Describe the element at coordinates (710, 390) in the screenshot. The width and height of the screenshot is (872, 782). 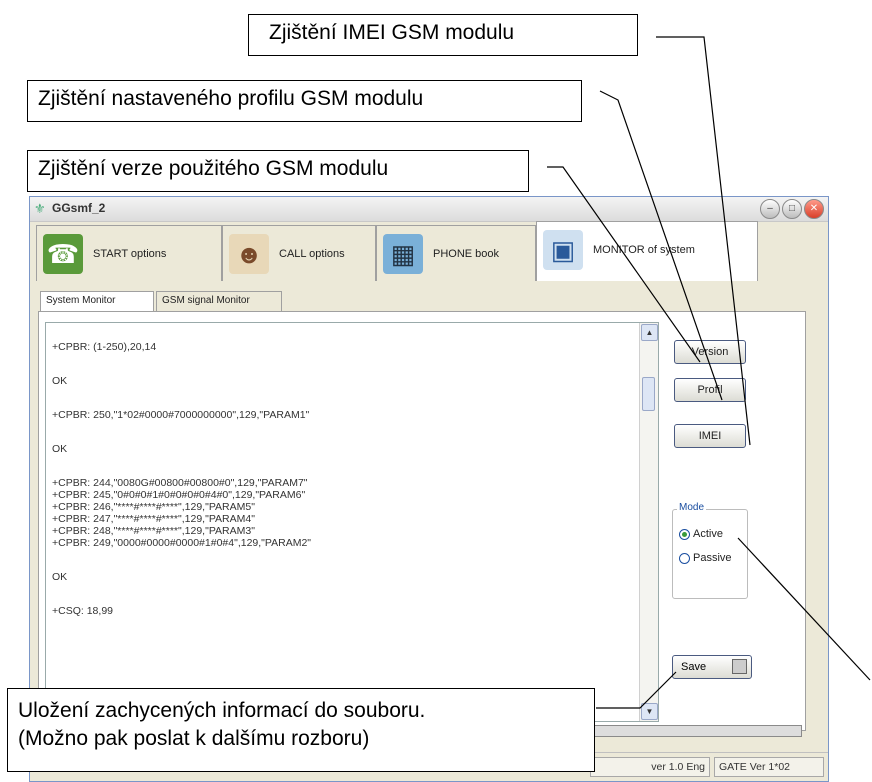
I see `profil-button: Profil` at that location.